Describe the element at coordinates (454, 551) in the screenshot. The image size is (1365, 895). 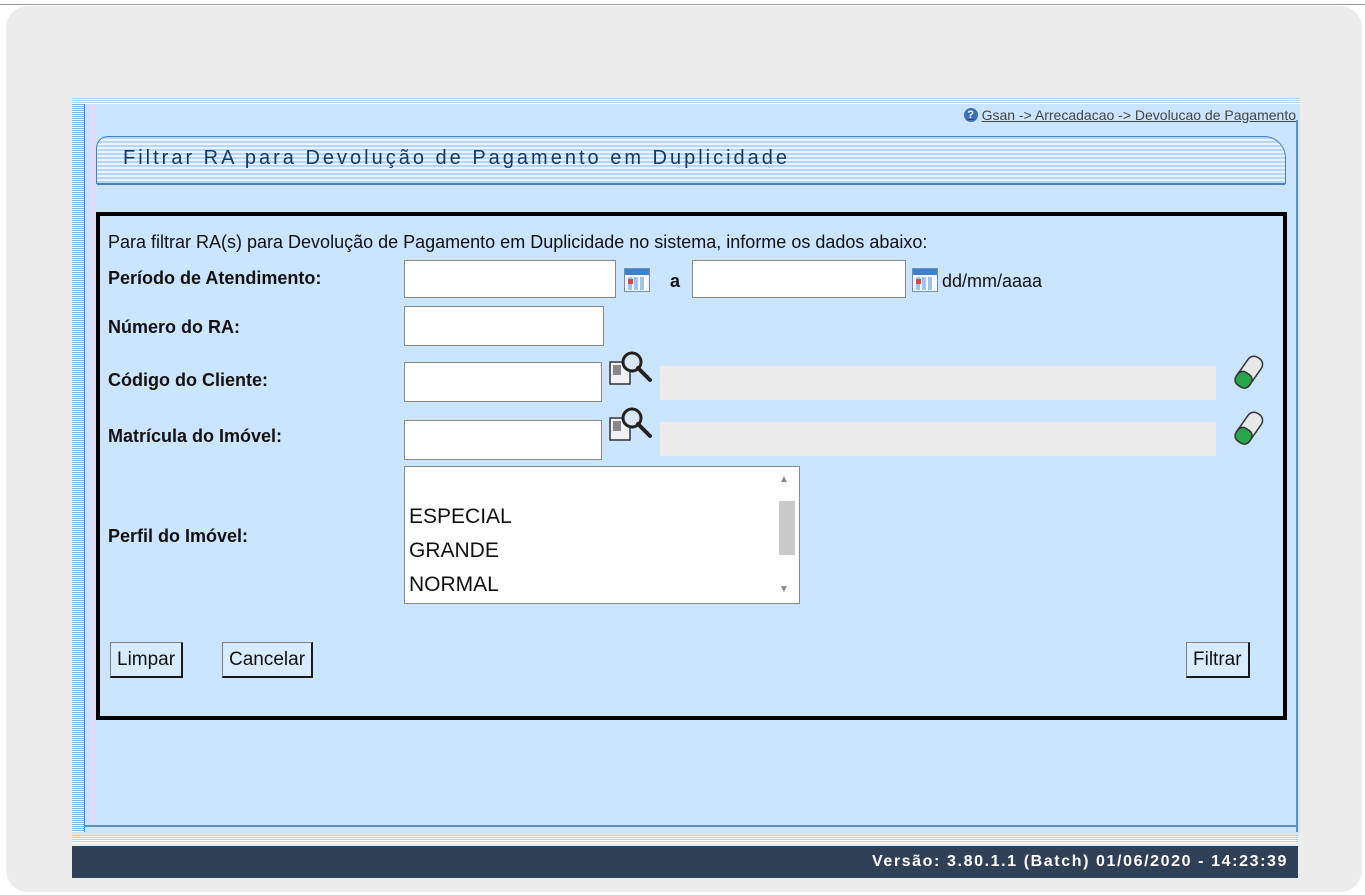
I see `list-item: GRANDE` at that location.